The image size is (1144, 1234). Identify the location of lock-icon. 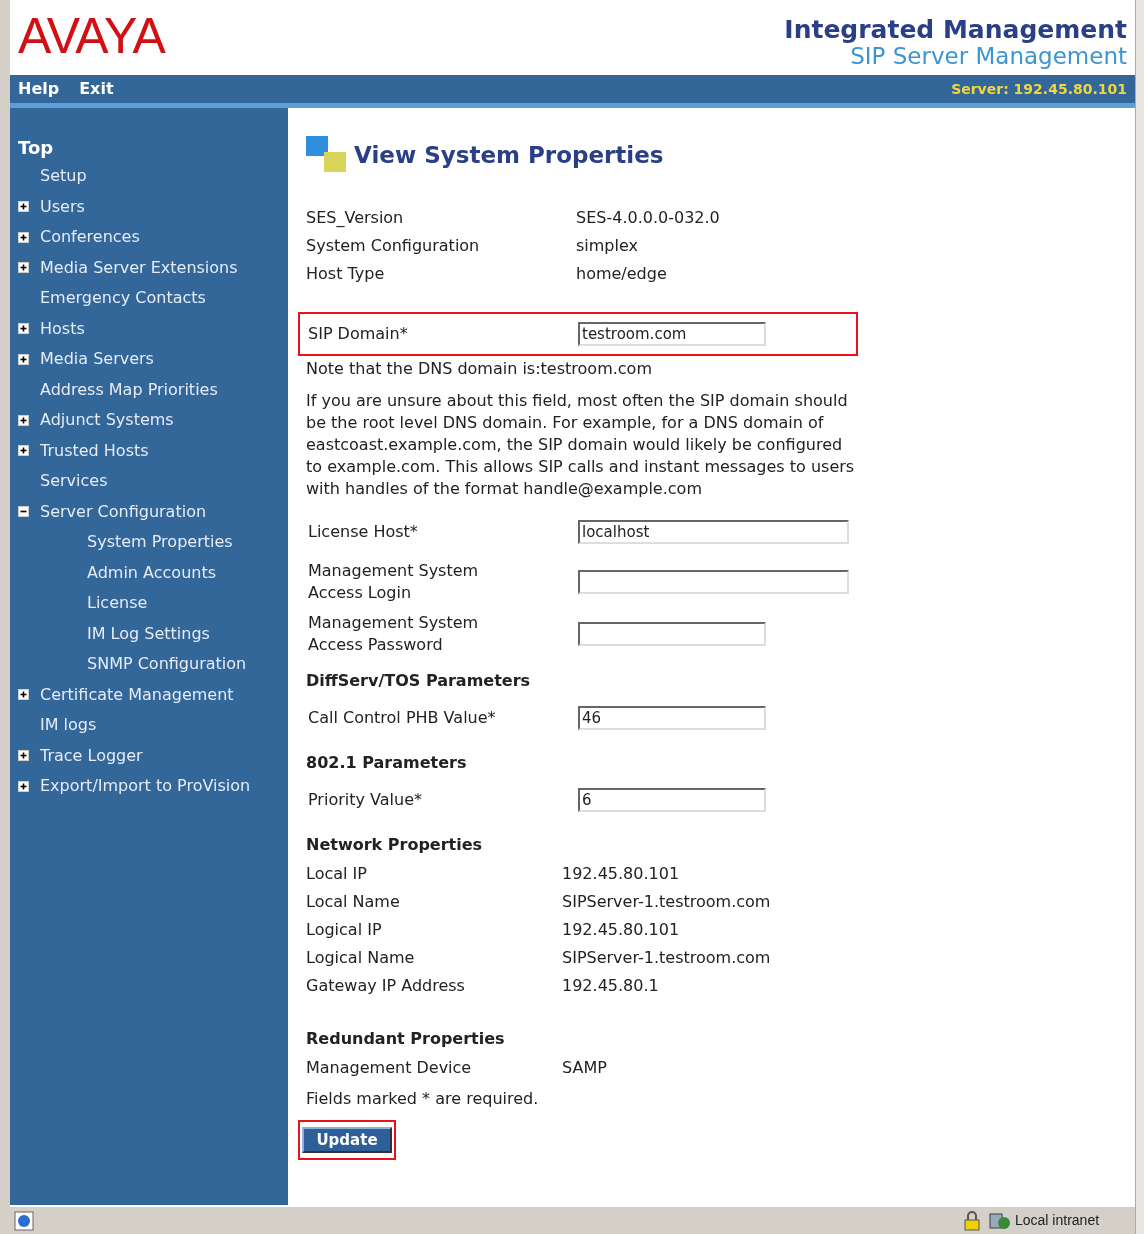
(972, 1220).